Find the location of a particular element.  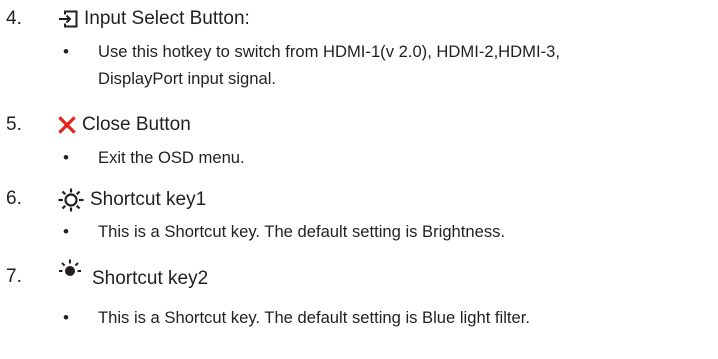

item-5-bullet-line-1: Exit the OSD menu. is located at coordinates (171, 157).